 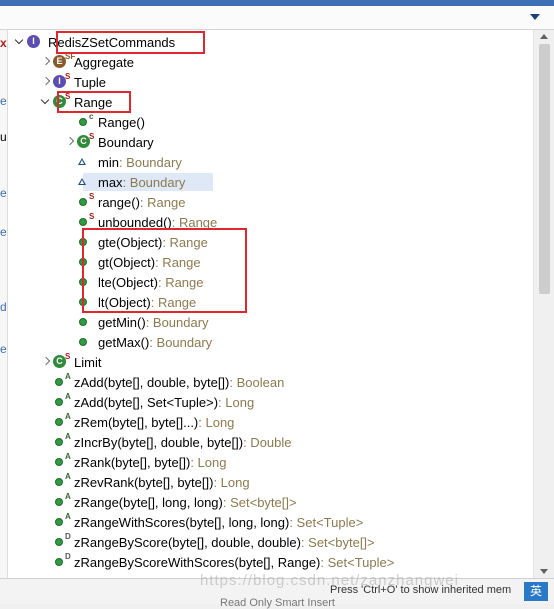 What do you see at coordinates (270, 162) in the screenshot?
I see `outline-item: min : Boundary` at bounding box center [270, 162].